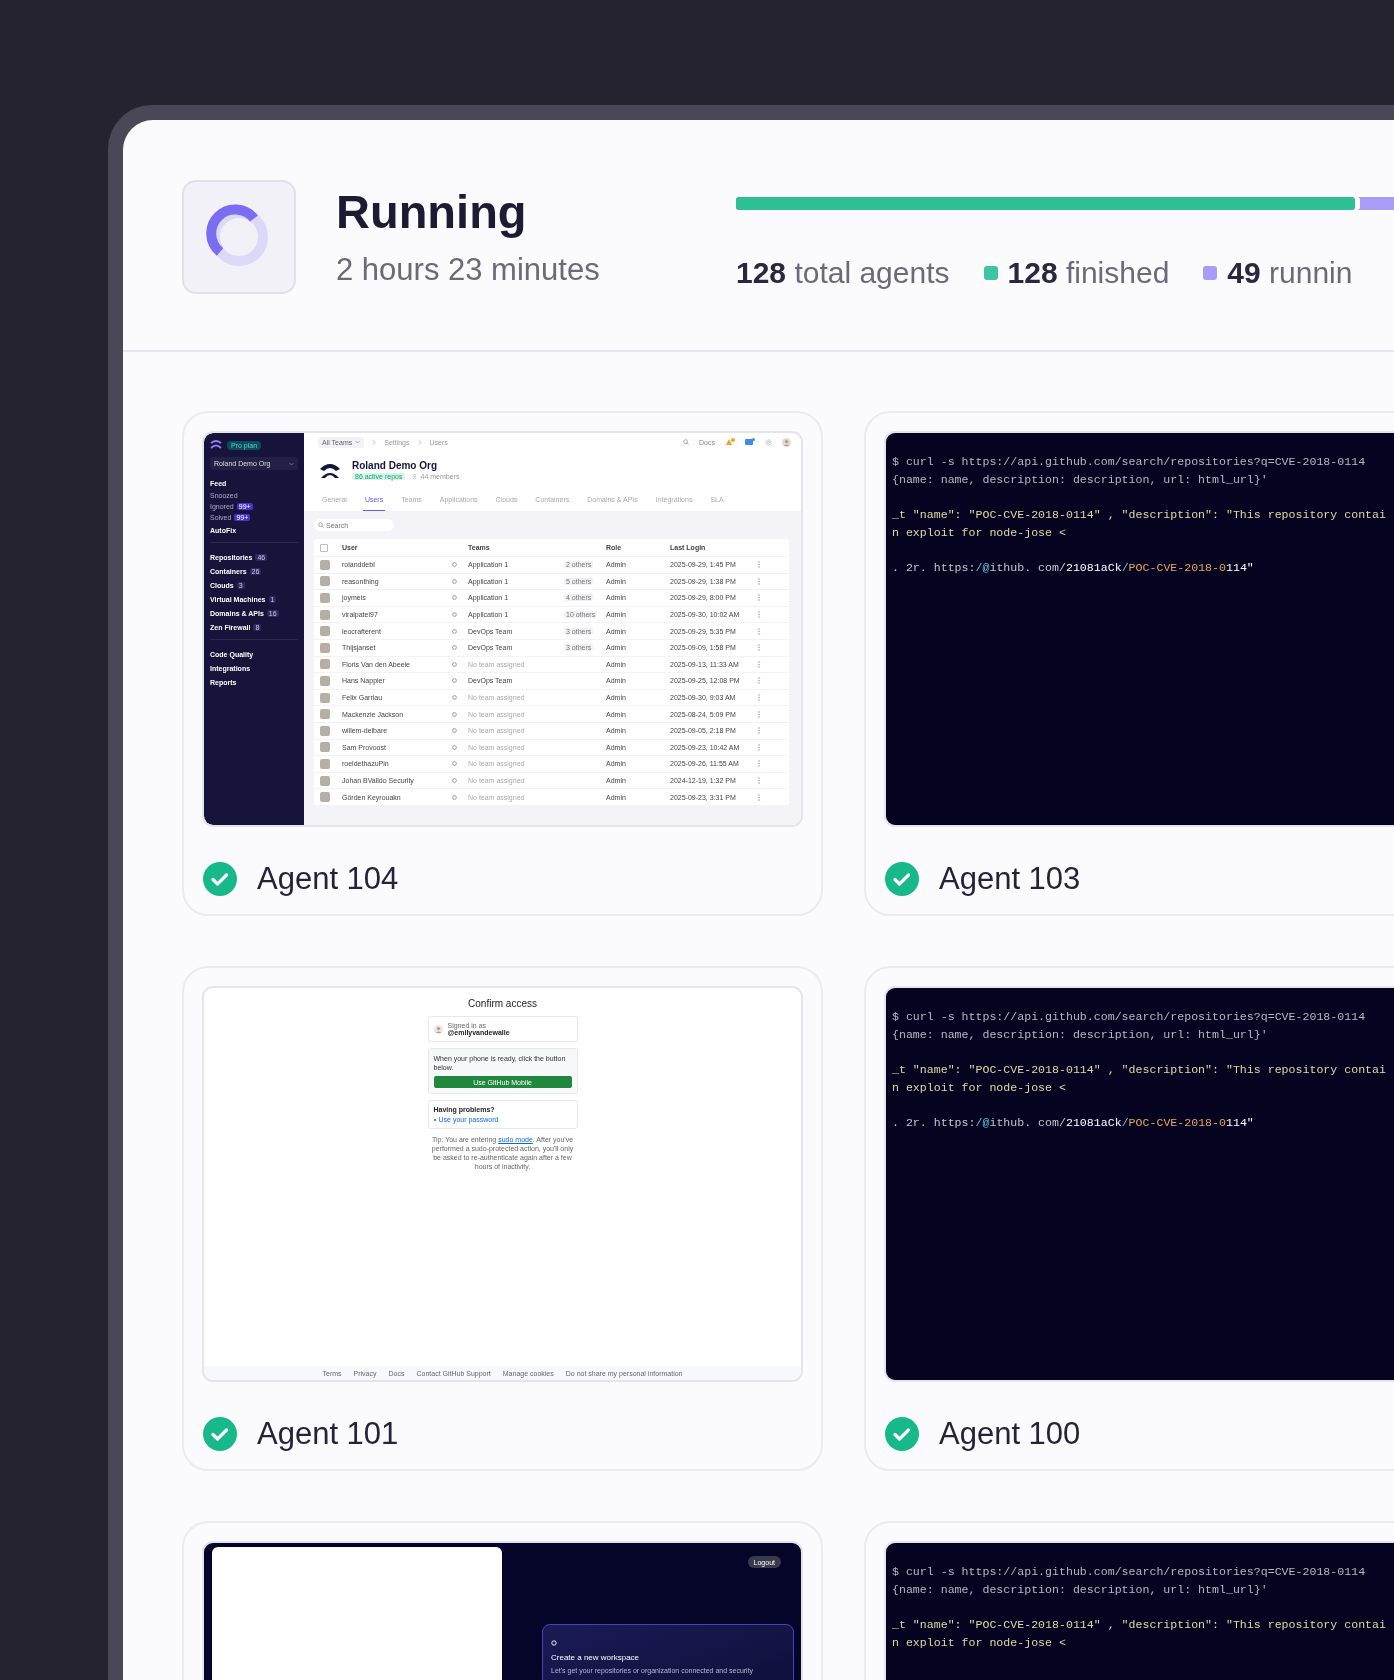 Image resolution: width=1394 pixels, height=1680 pixels. Describe the element at coordinates (328, 1433) in the screenshot. I see `agent-name: Agent 101` at that location.